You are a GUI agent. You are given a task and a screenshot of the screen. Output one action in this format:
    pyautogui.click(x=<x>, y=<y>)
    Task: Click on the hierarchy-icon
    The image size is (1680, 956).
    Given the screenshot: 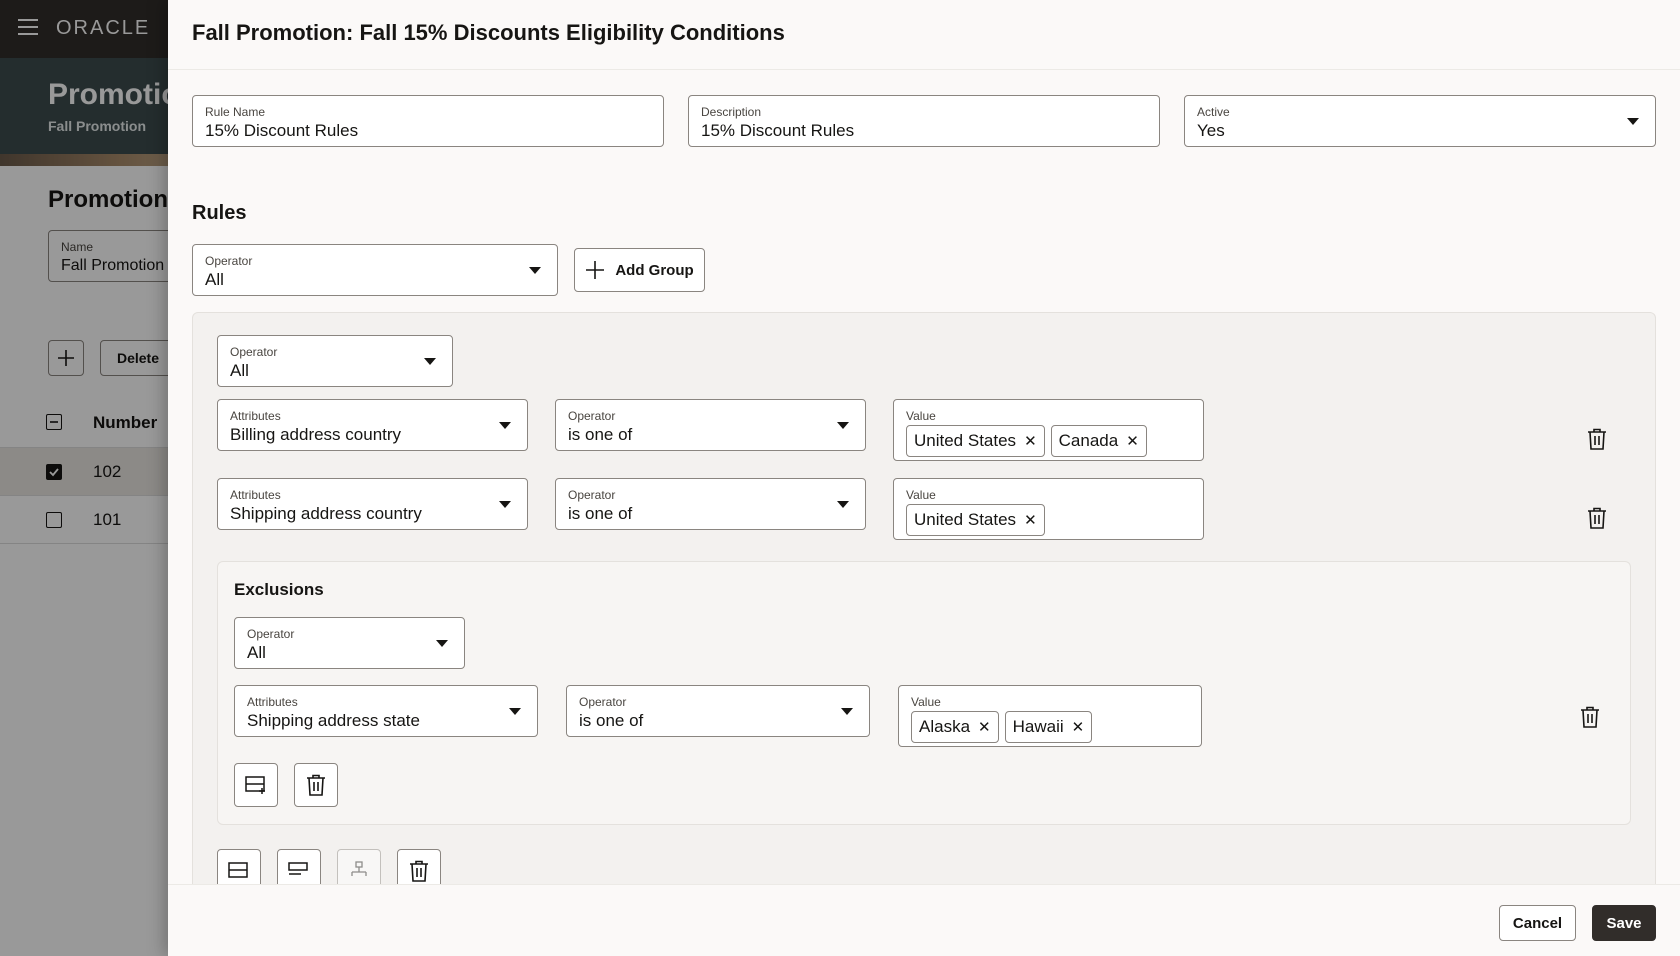 What is the action you would take?
    pyautogui.click(x=359, y=868)
    